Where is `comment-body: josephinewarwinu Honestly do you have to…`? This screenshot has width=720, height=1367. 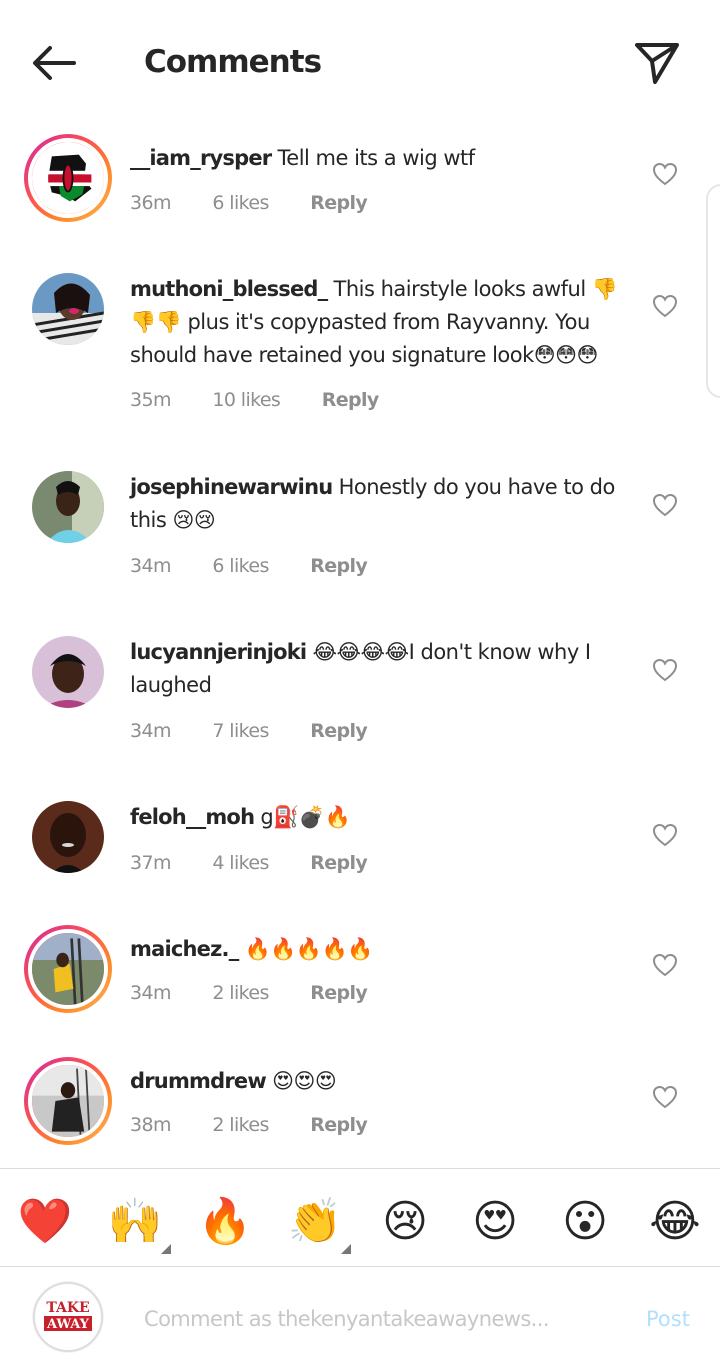 comment-body: josephinewarwinu Honestly do you have to… is located at coordinates (380, 504).